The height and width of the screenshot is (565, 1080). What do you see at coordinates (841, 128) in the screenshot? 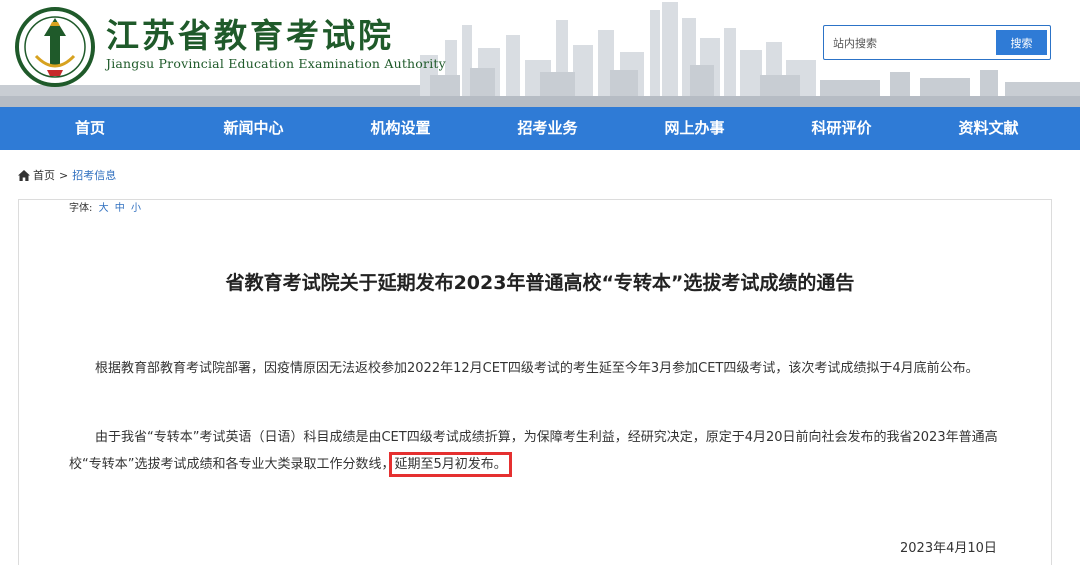
I see `nav-item-research: 科研评价` at bounding box center [841, 128].